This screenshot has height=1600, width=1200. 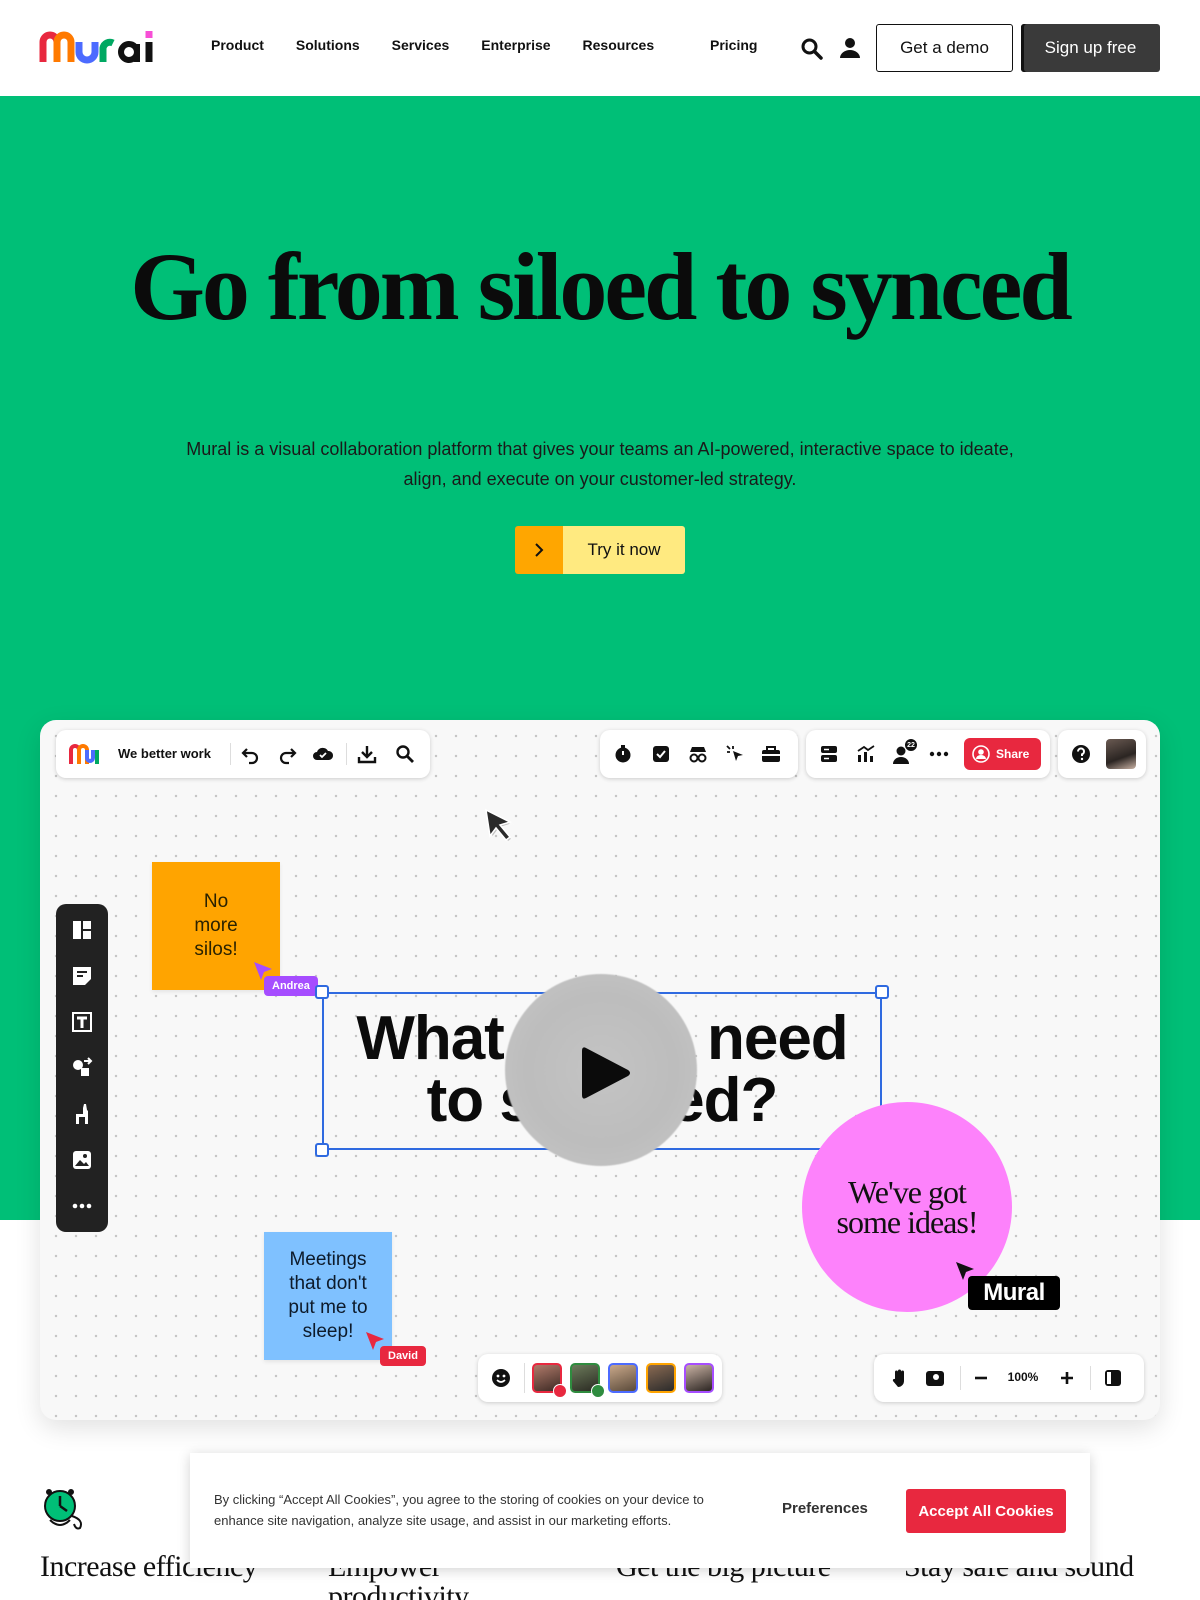 I want to click on reactions-bar, so click(x=600, y=1378).